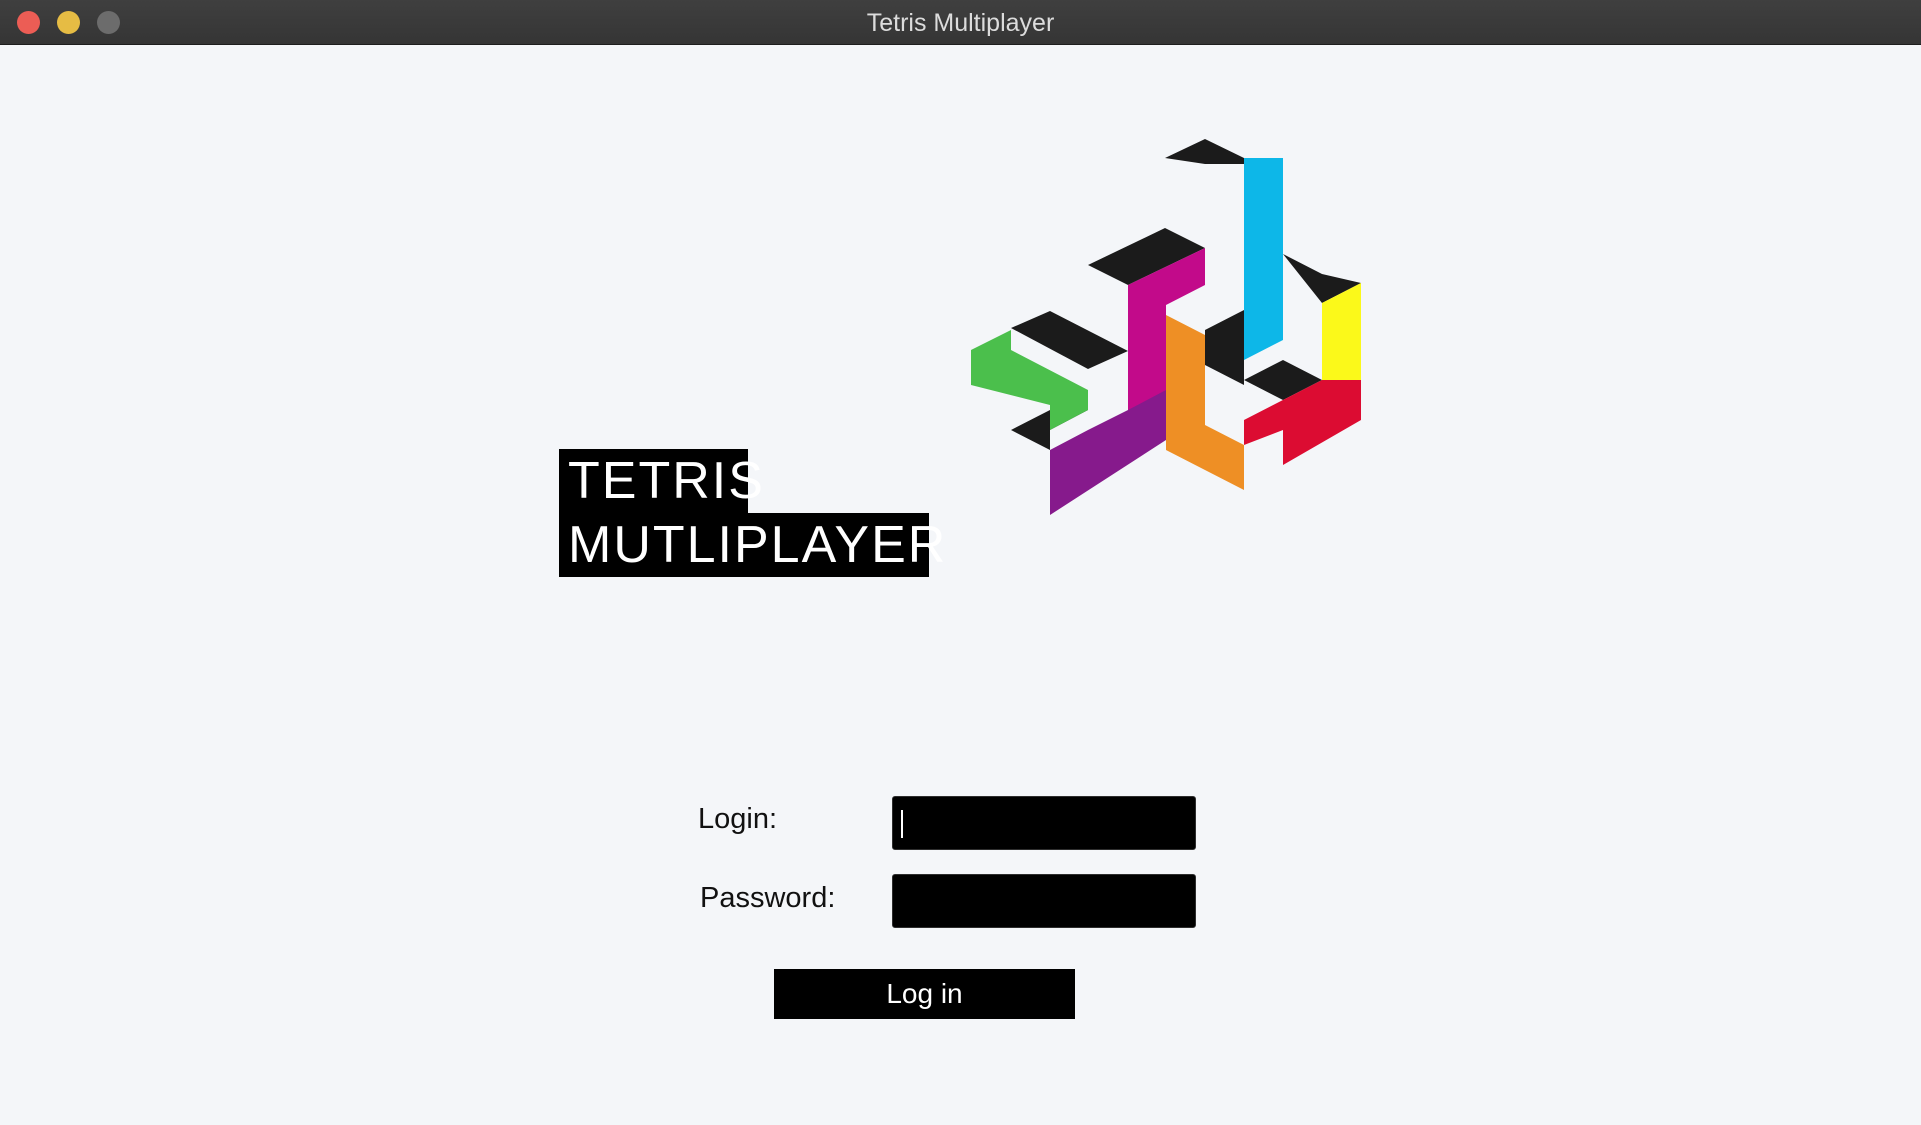  I want to click on logo-line-2: MUTLIPLAYER, so click(752, 545).